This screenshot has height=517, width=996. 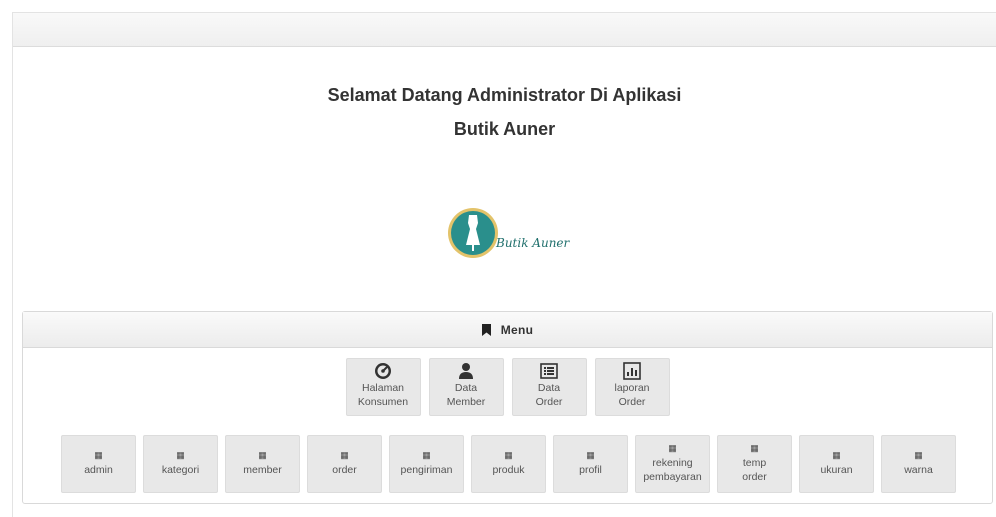 I want to click on button-label: temp, so click(x=754, y=463).